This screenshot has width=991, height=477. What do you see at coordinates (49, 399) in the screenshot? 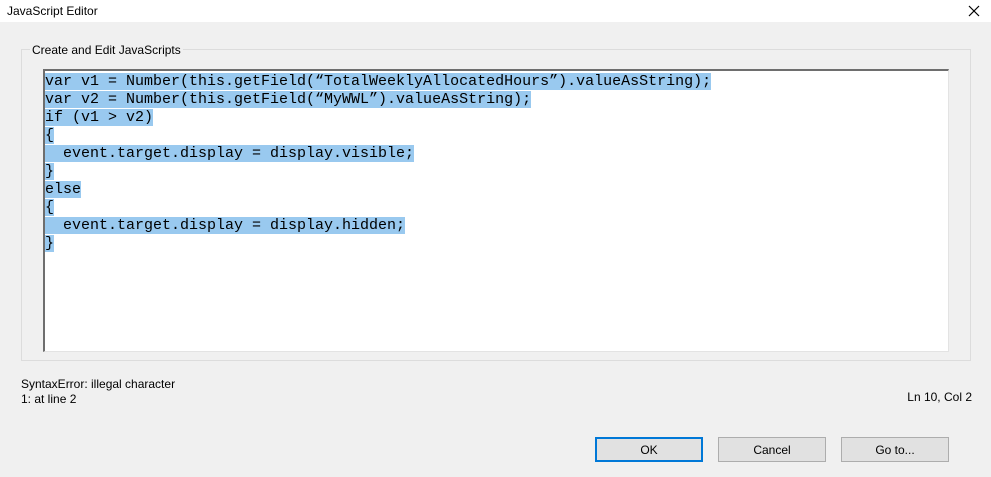
I see `error-location: 1: at line 2` at bounding box center [49, 399].